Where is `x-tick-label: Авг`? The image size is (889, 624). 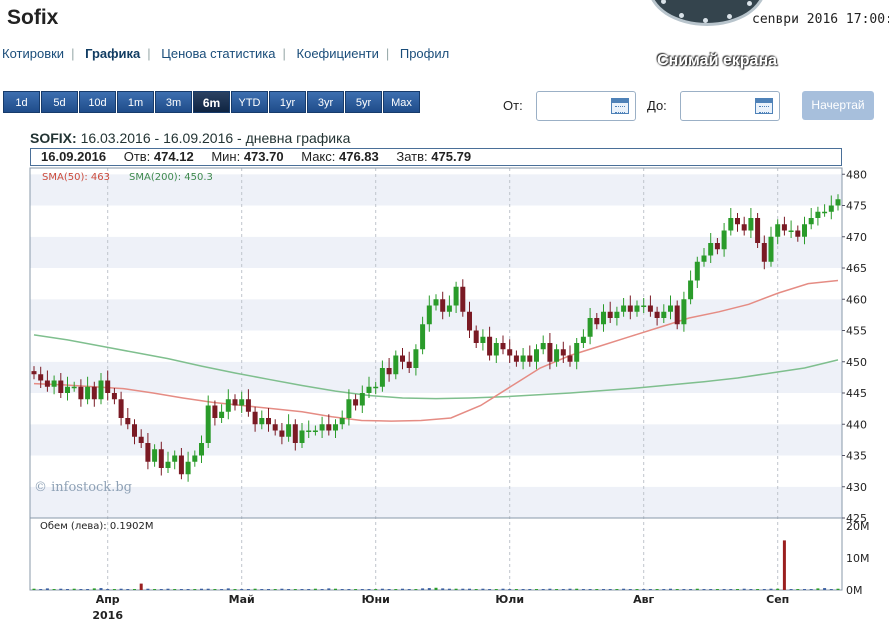 x-tick-label: Авг is located at coordinates (643, 599).